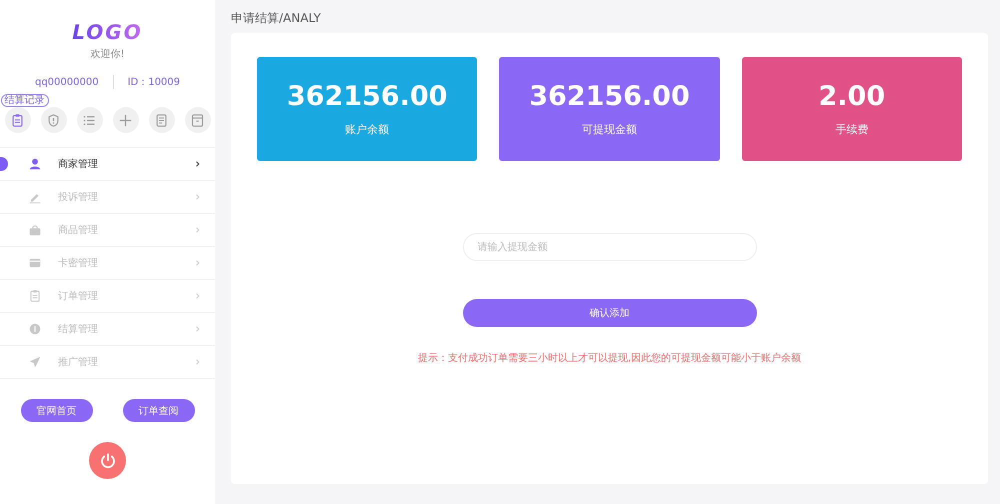  I want to click on nav-button: 官网首页, so click(56, 410).